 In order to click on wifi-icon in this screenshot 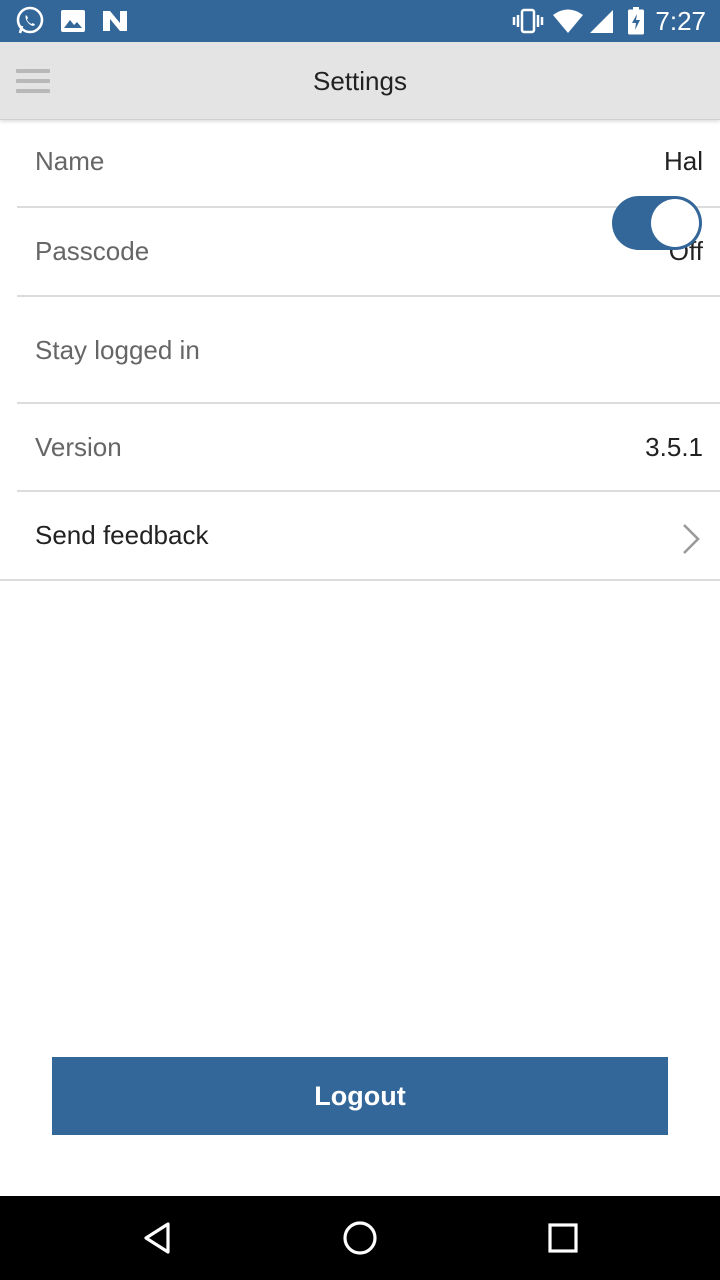, I will do `click(568, 21)`.